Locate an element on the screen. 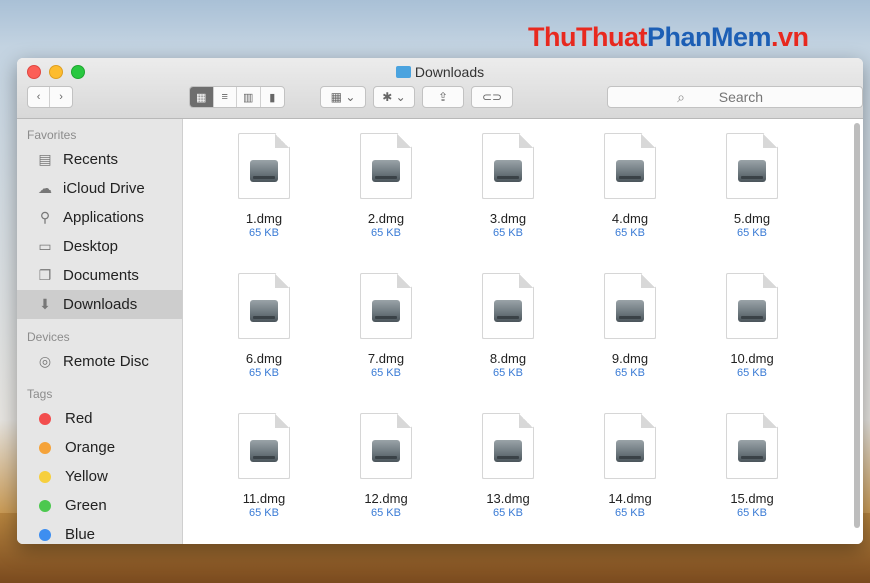 The height and width of the screenshot is (583, 870). file-name: 12.dmg is located at coordinates (386, 498).